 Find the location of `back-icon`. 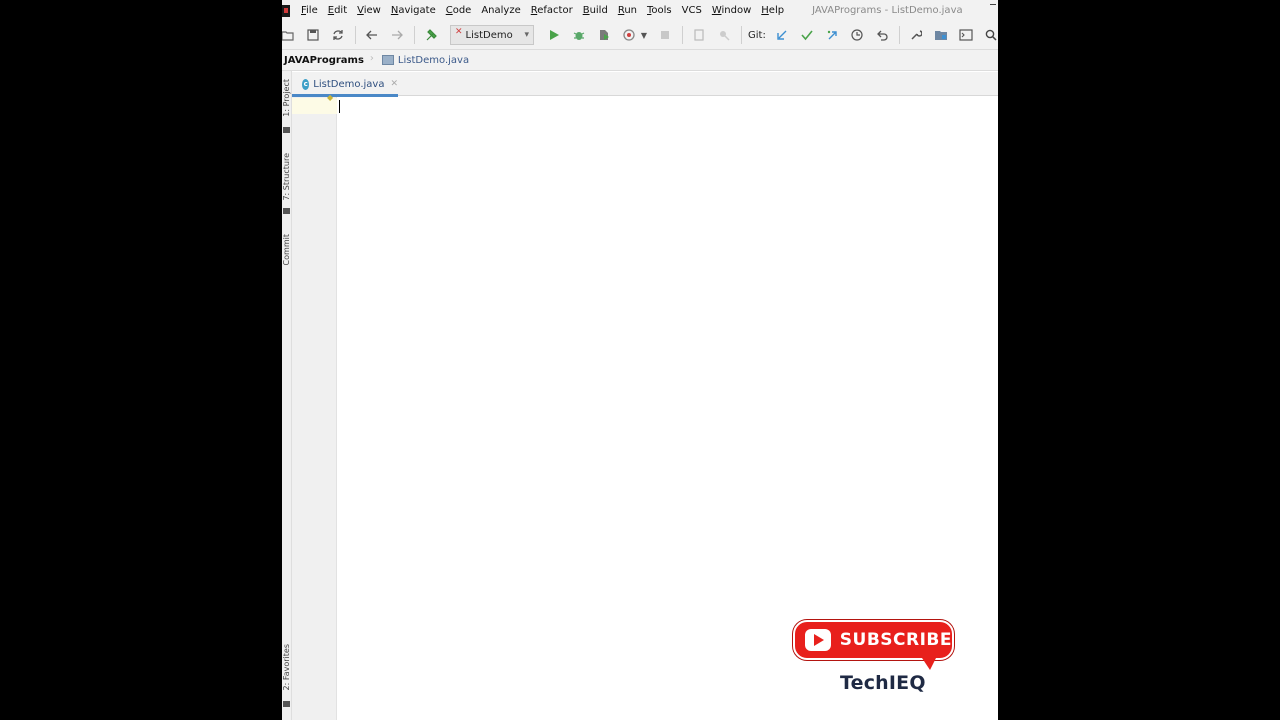

back-icon is located at coordinates (372, 35).